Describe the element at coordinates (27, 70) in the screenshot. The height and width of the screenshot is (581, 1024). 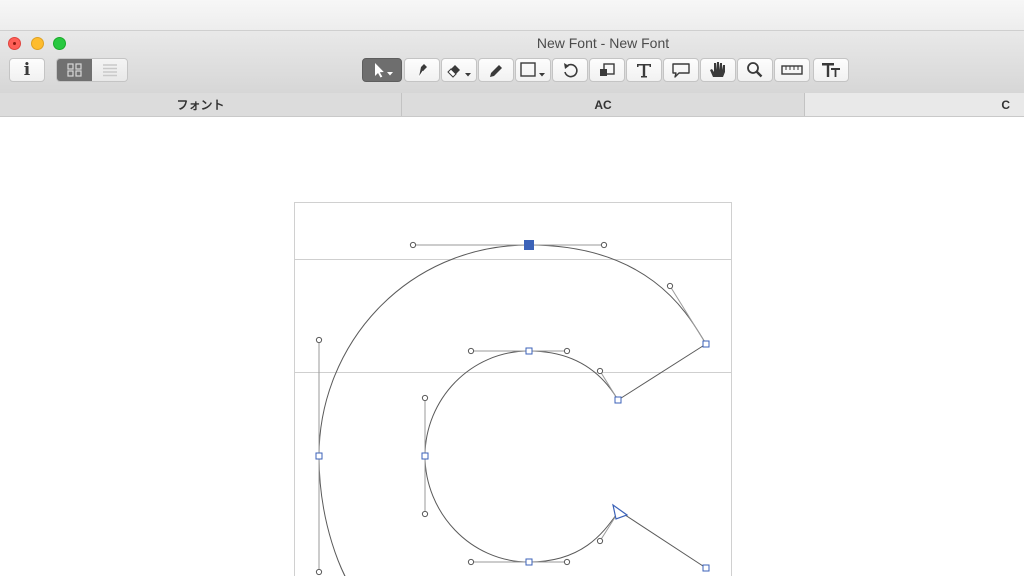
I see `info-button: i` at that location.